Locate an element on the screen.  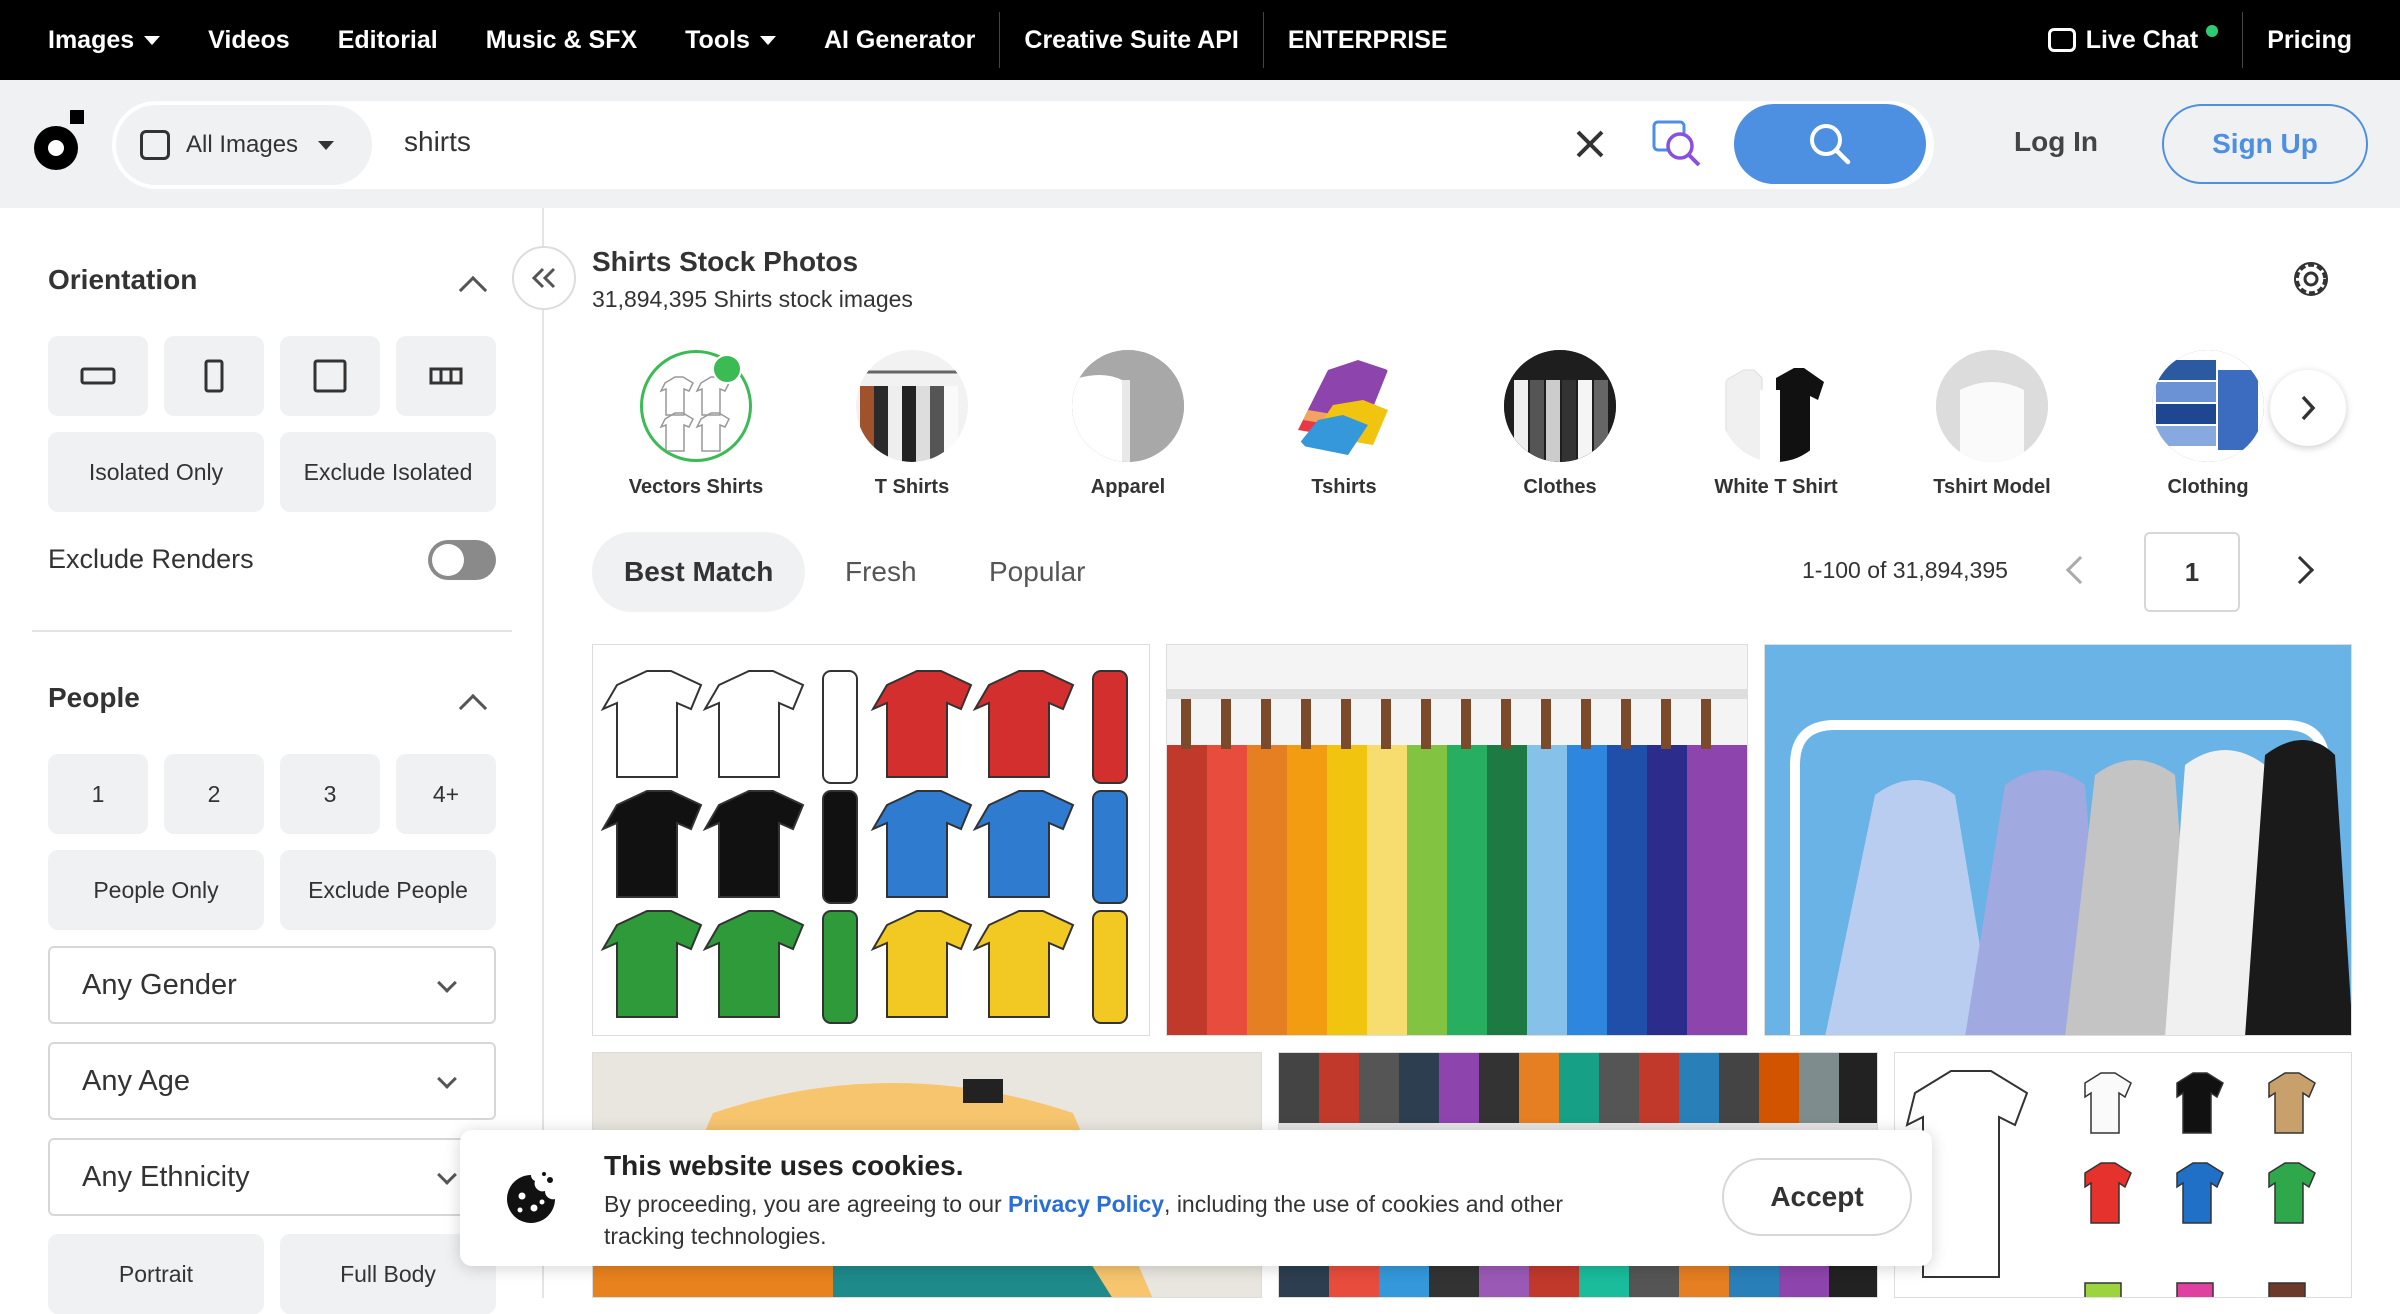
privacy-policy-link: Privacy Policy is located at coordinates (1086, 1204).